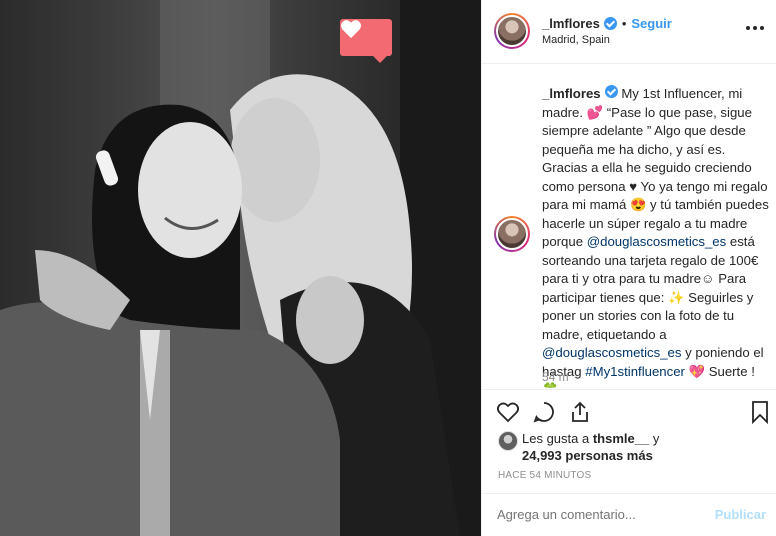 The image size is (776, 536). I want to click on like-heart-icon, so click(508, 412).